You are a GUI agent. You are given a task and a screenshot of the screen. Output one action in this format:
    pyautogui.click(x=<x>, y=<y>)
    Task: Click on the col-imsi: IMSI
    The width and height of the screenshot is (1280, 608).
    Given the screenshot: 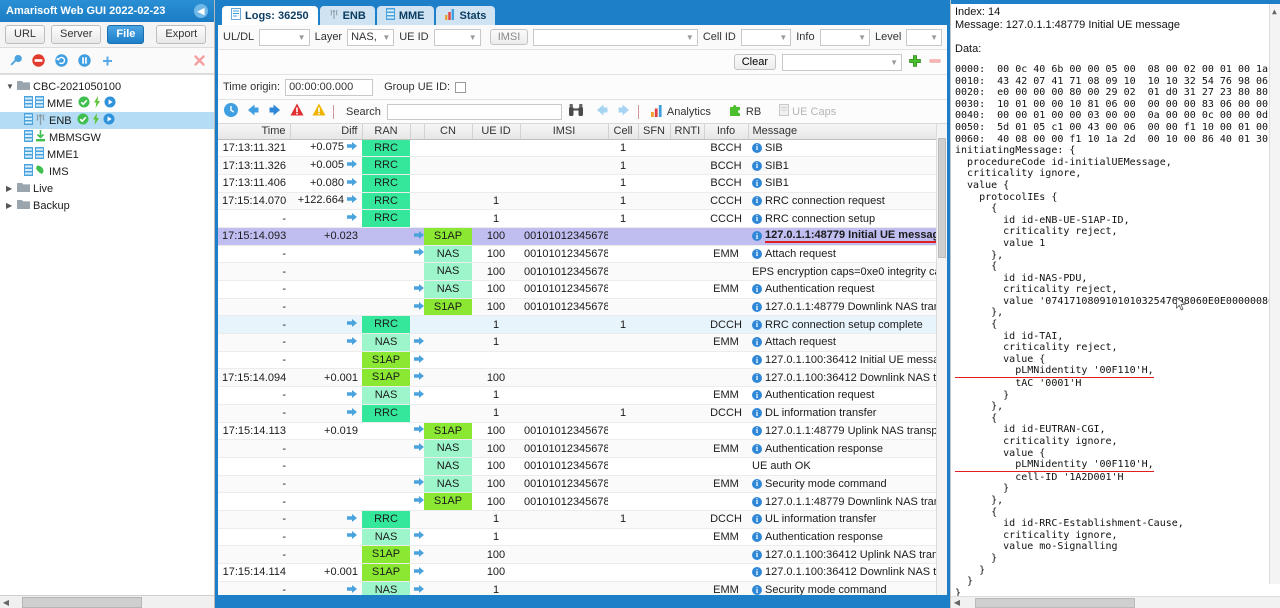 What is the action you would take?
    pyautogui.click(x=564, y=132)
    